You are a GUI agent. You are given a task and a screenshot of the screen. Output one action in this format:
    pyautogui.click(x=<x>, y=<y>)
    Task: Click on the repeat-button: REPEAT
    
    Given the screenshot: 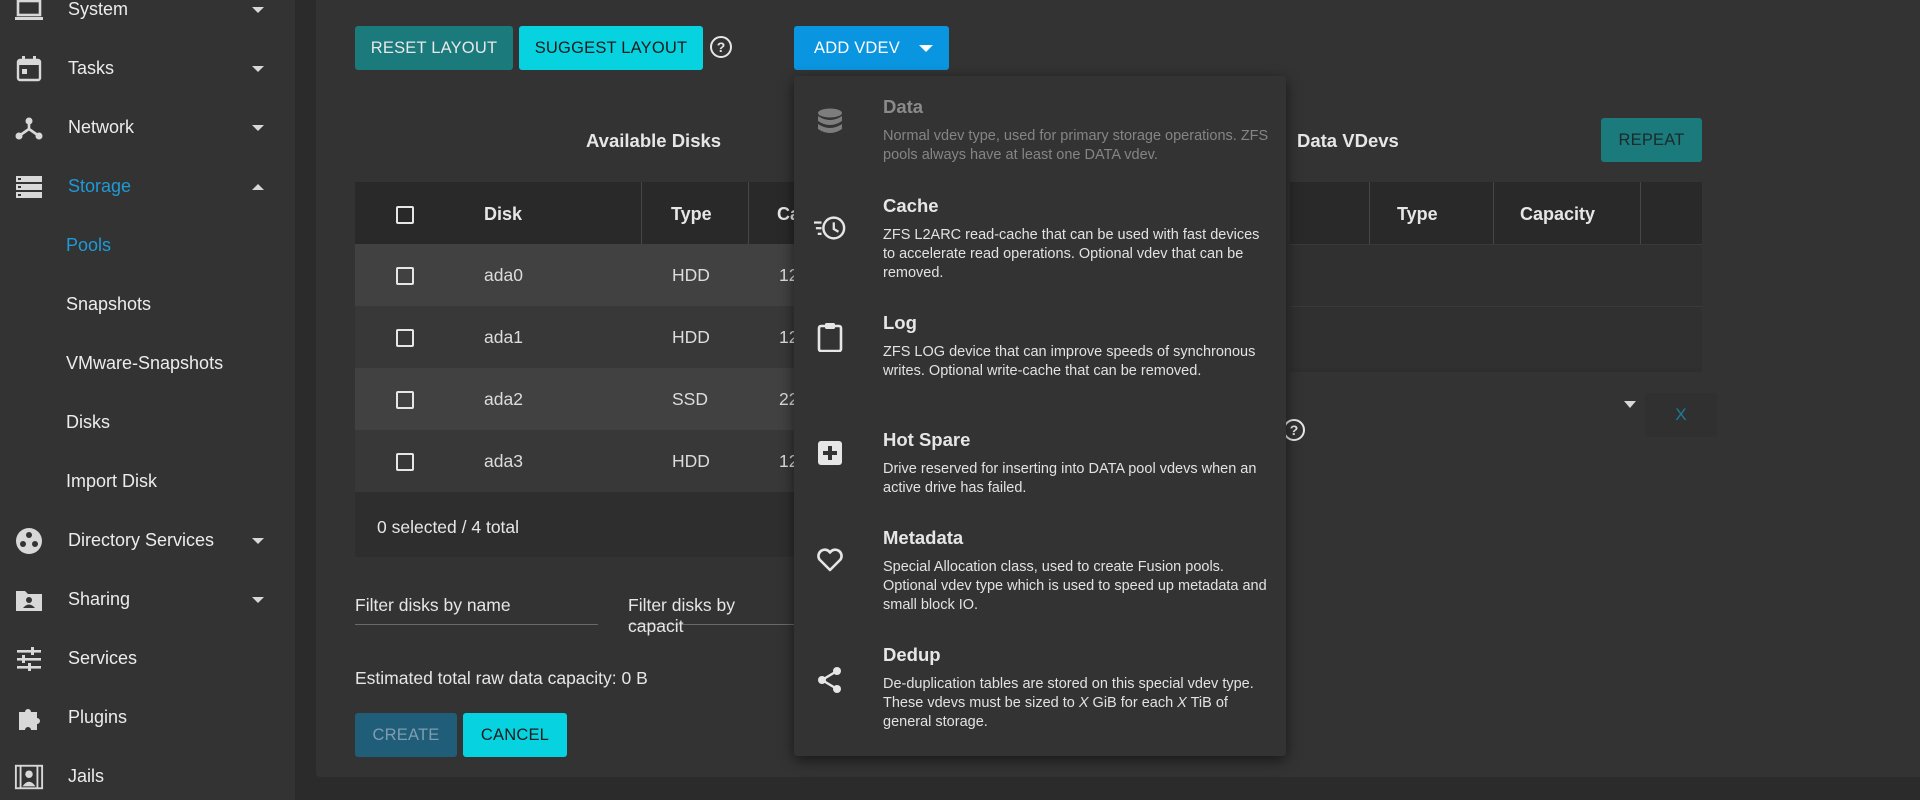 What is the action you would take?
    pyautogui.click(x=1651, y=140)
    